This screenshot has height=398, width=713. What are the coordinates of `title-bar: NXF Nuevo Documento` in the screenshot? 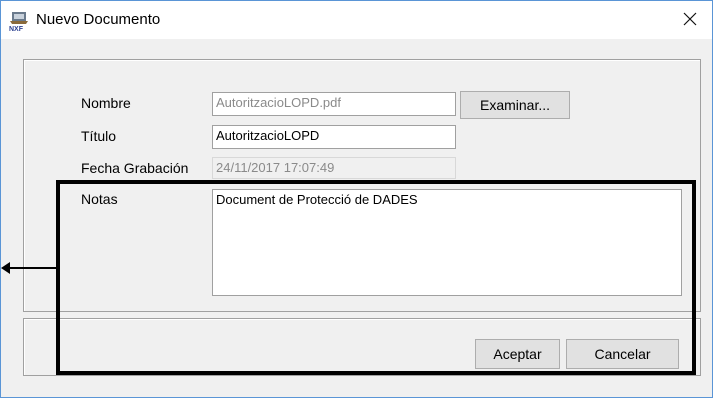 It's located at (356, 20).